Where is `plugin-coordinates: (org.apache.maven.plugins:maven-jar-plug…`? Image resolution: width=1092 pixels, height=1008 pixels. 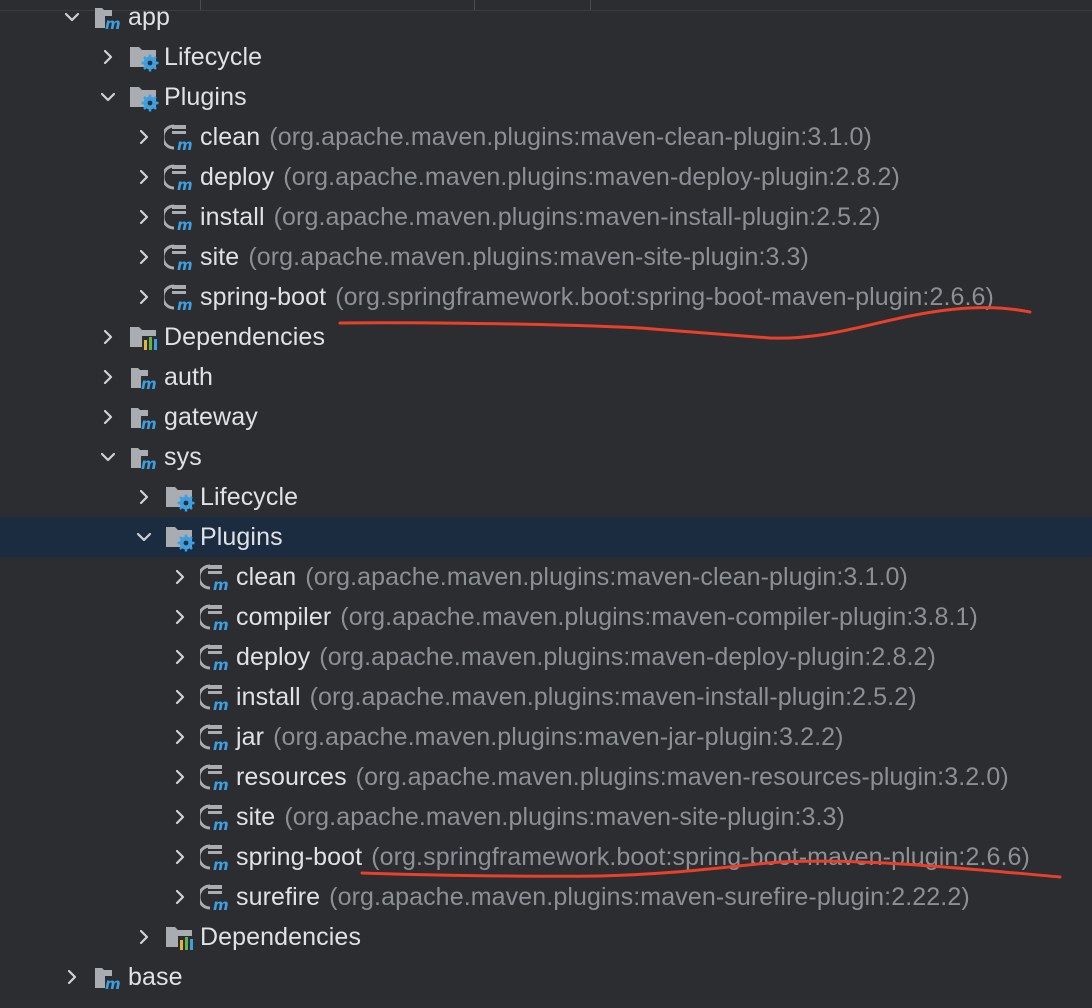
plugin-coordinates: (org.apache.maven.plugins:maven-jar-plug… is located at coordinates (558, 736).